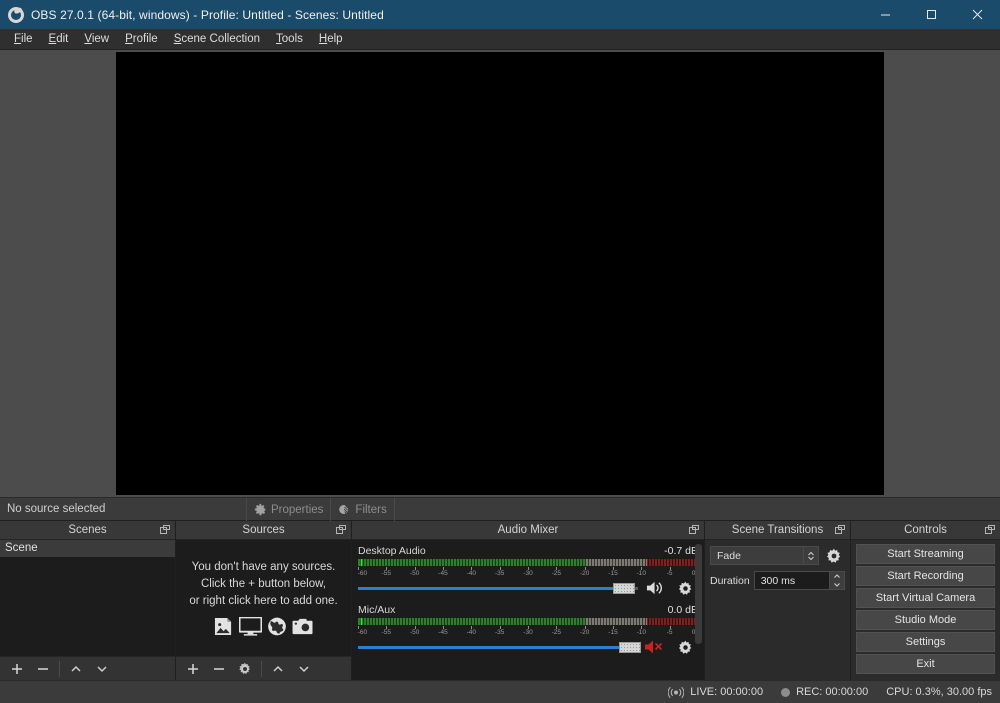 This screenshot has width=1000, height=703. What do you see at coordinates (263, 668) in the screenshot?
I see `sources-toolbar` at bounding box center [263, 668].